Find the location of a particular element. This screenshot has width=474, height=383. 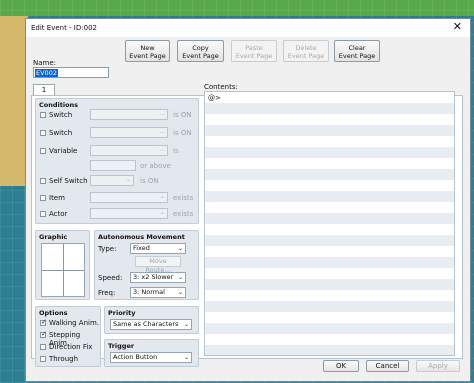

btn-line: New is located at coordinates (147, 48).